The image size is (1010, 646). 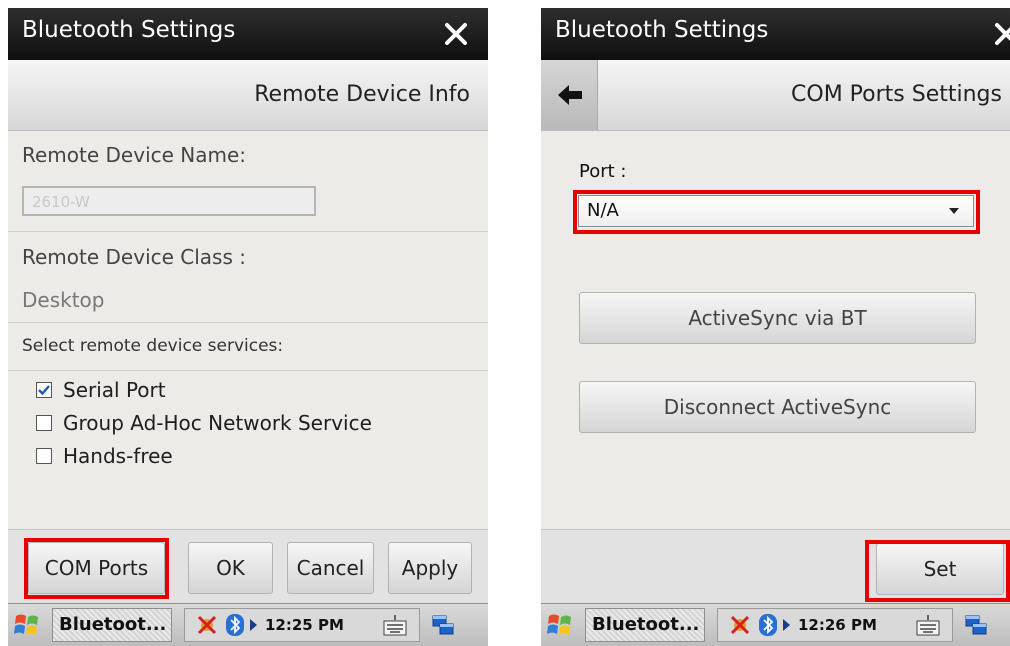 I want to click on services-header: Select remote device services:, so click(x=248, y=347).